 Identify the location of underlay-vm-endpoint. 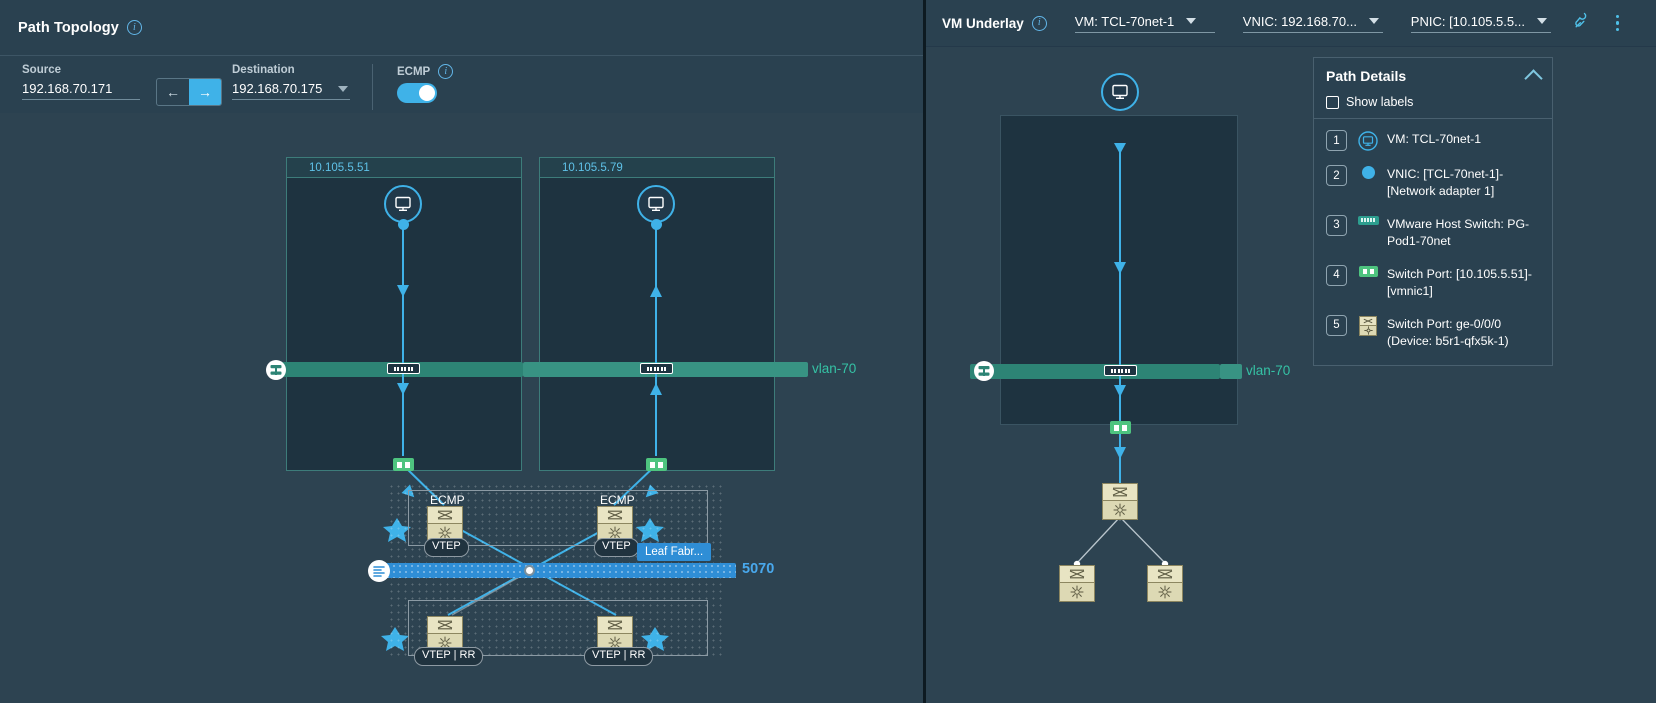
(1120, 92).